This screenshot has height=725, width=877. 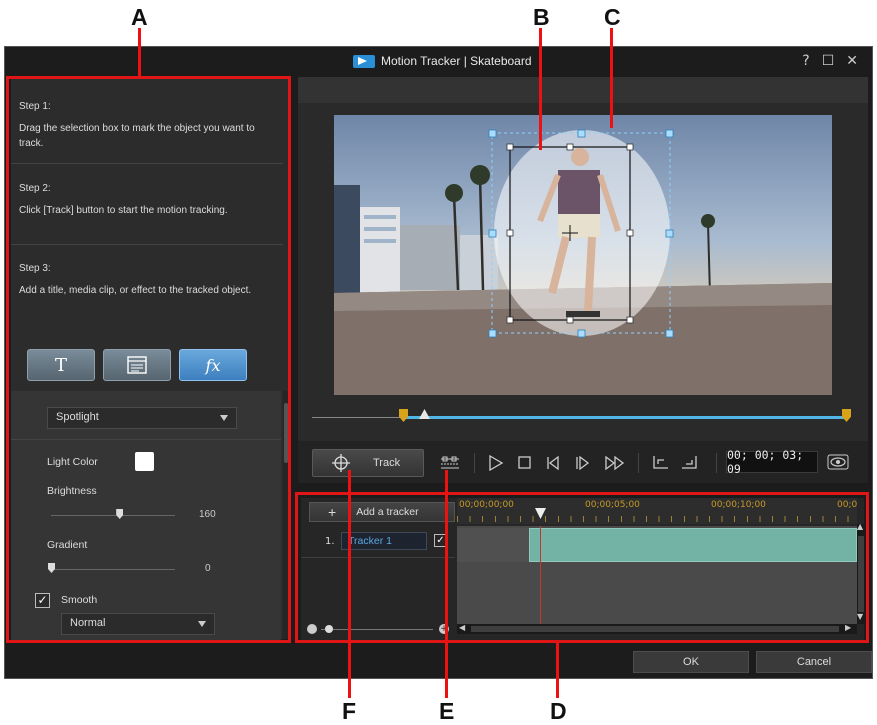 I want to click on title-bar: Motion Tracker | Skateboard ? ☐ ✕, so click(x=438, y=61).